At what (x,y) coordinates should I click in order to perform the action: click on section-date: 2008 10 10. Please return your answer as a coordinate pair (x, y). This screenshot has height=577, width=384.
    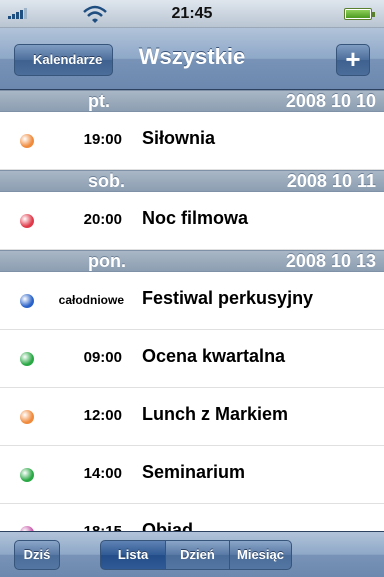
    Looking at the image, I should click on (330, 101).